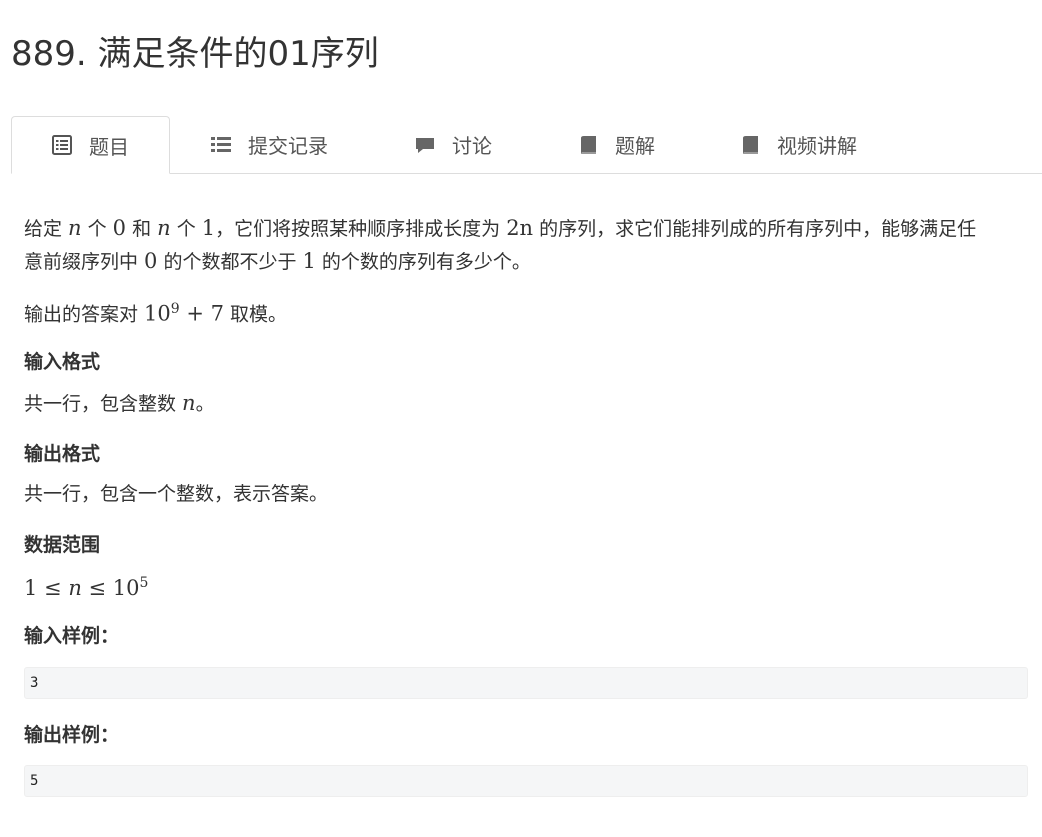  What do you see at coordinates (288, 146) in the screenshot?
I see `tab-label: 提交记录` at bounding box center [288, 146].